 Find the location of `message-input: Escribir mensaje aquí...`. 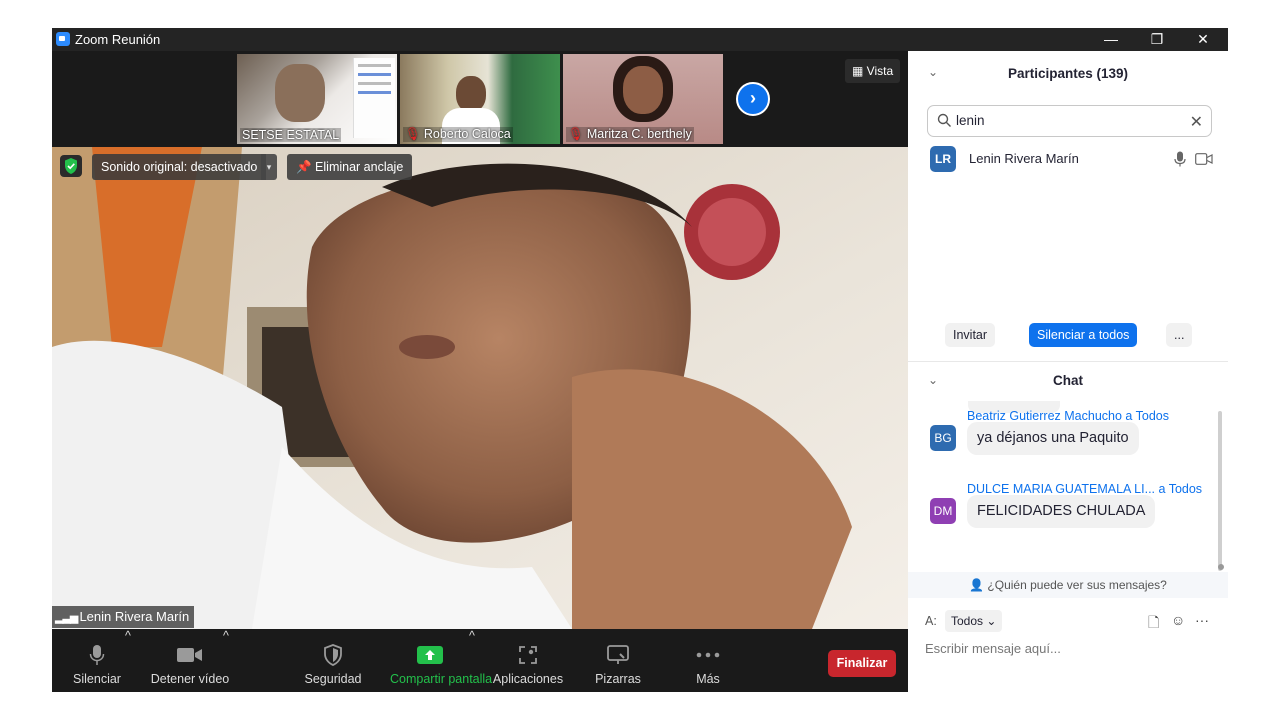

message-input: Escribir mensaje aquí... is located at coordinates (993, 648).